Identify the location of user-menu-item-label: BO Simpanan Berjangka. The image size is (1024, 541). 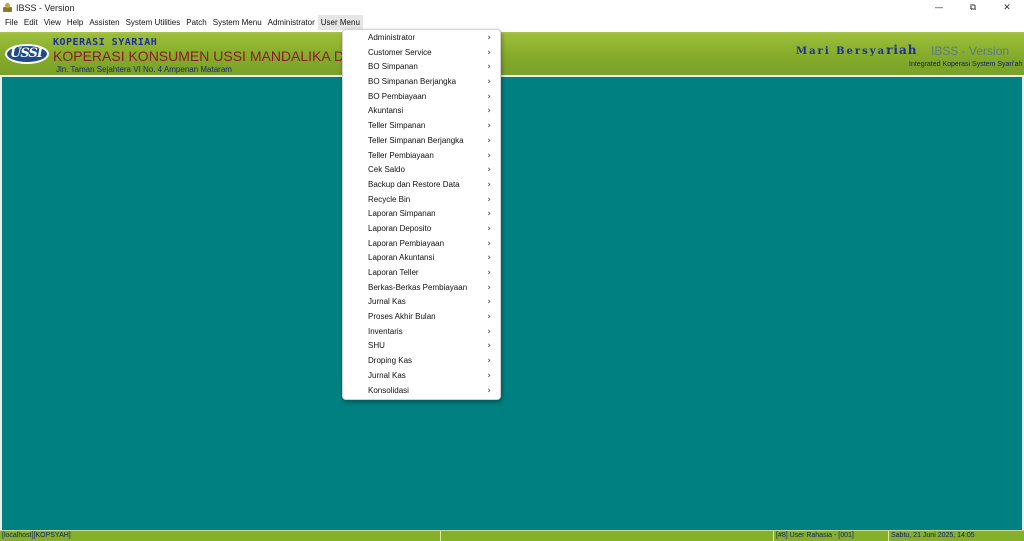
(412, 82).